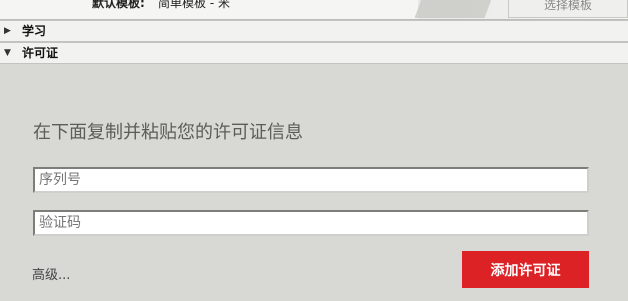 The height and width of the screenshot is (301, 628). I want to click on template-preview-graphic, so click(455, 9).